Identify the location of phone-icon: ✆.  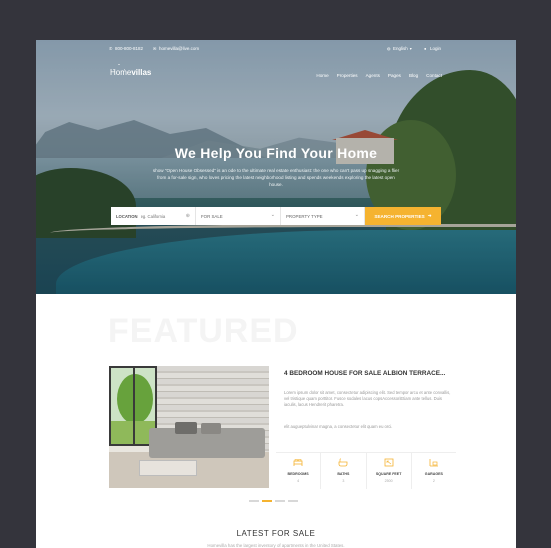
(111, 48).